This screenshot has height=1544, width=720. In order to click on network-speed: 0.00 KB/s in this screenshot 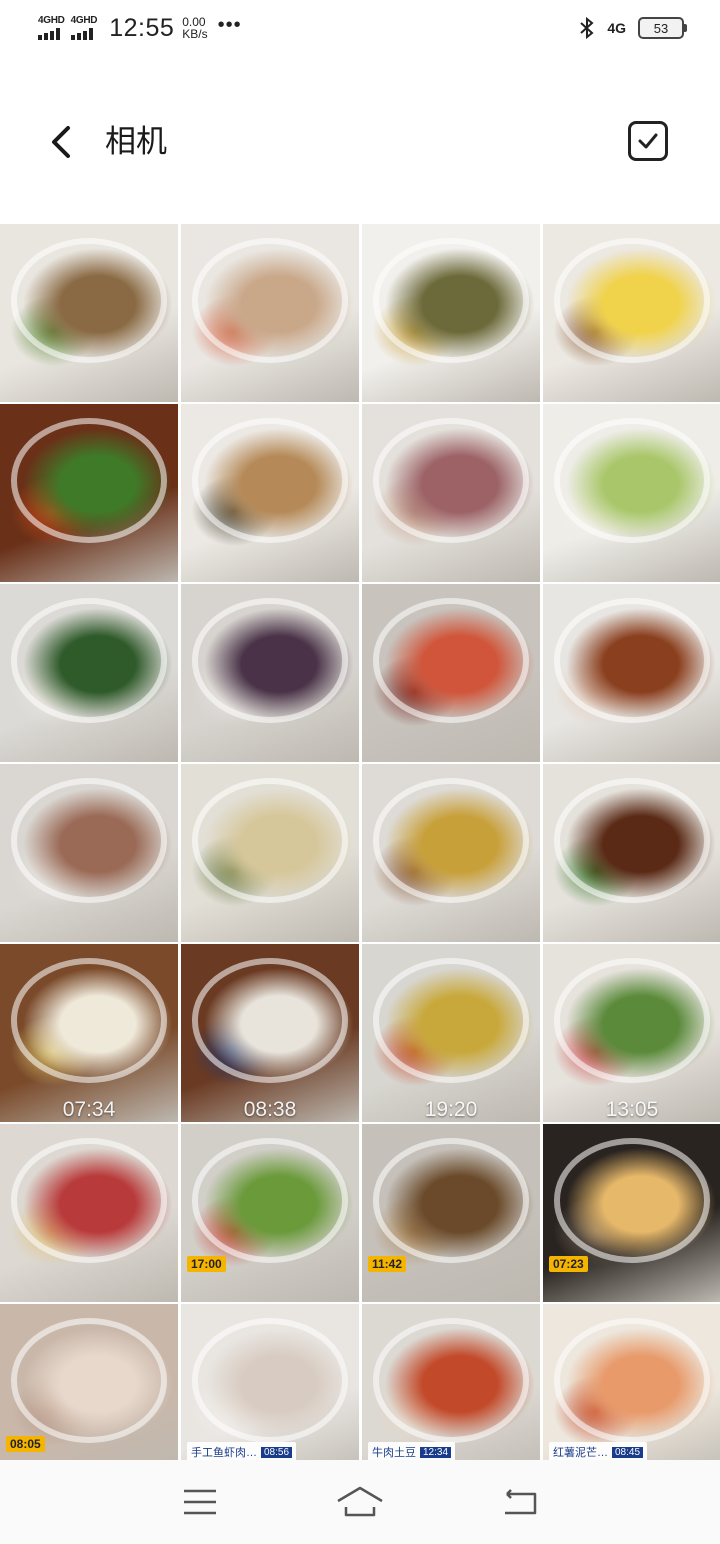, I will do `click(194, 28)`.